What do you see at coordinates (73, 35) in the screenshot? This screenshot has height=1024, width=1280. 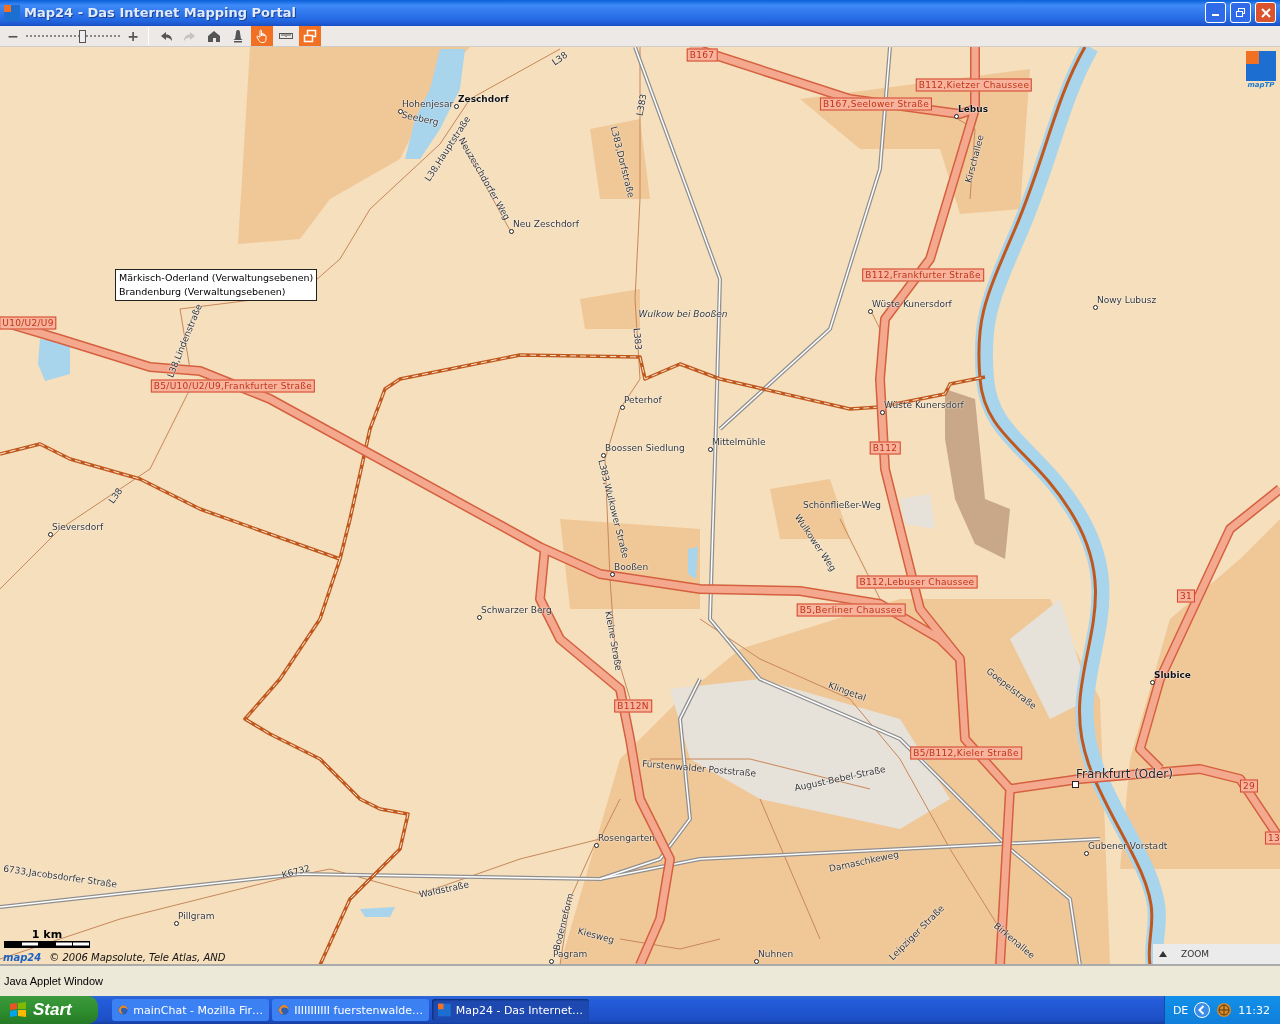 I see `zoom-slider` at bounding box center [73, 35].